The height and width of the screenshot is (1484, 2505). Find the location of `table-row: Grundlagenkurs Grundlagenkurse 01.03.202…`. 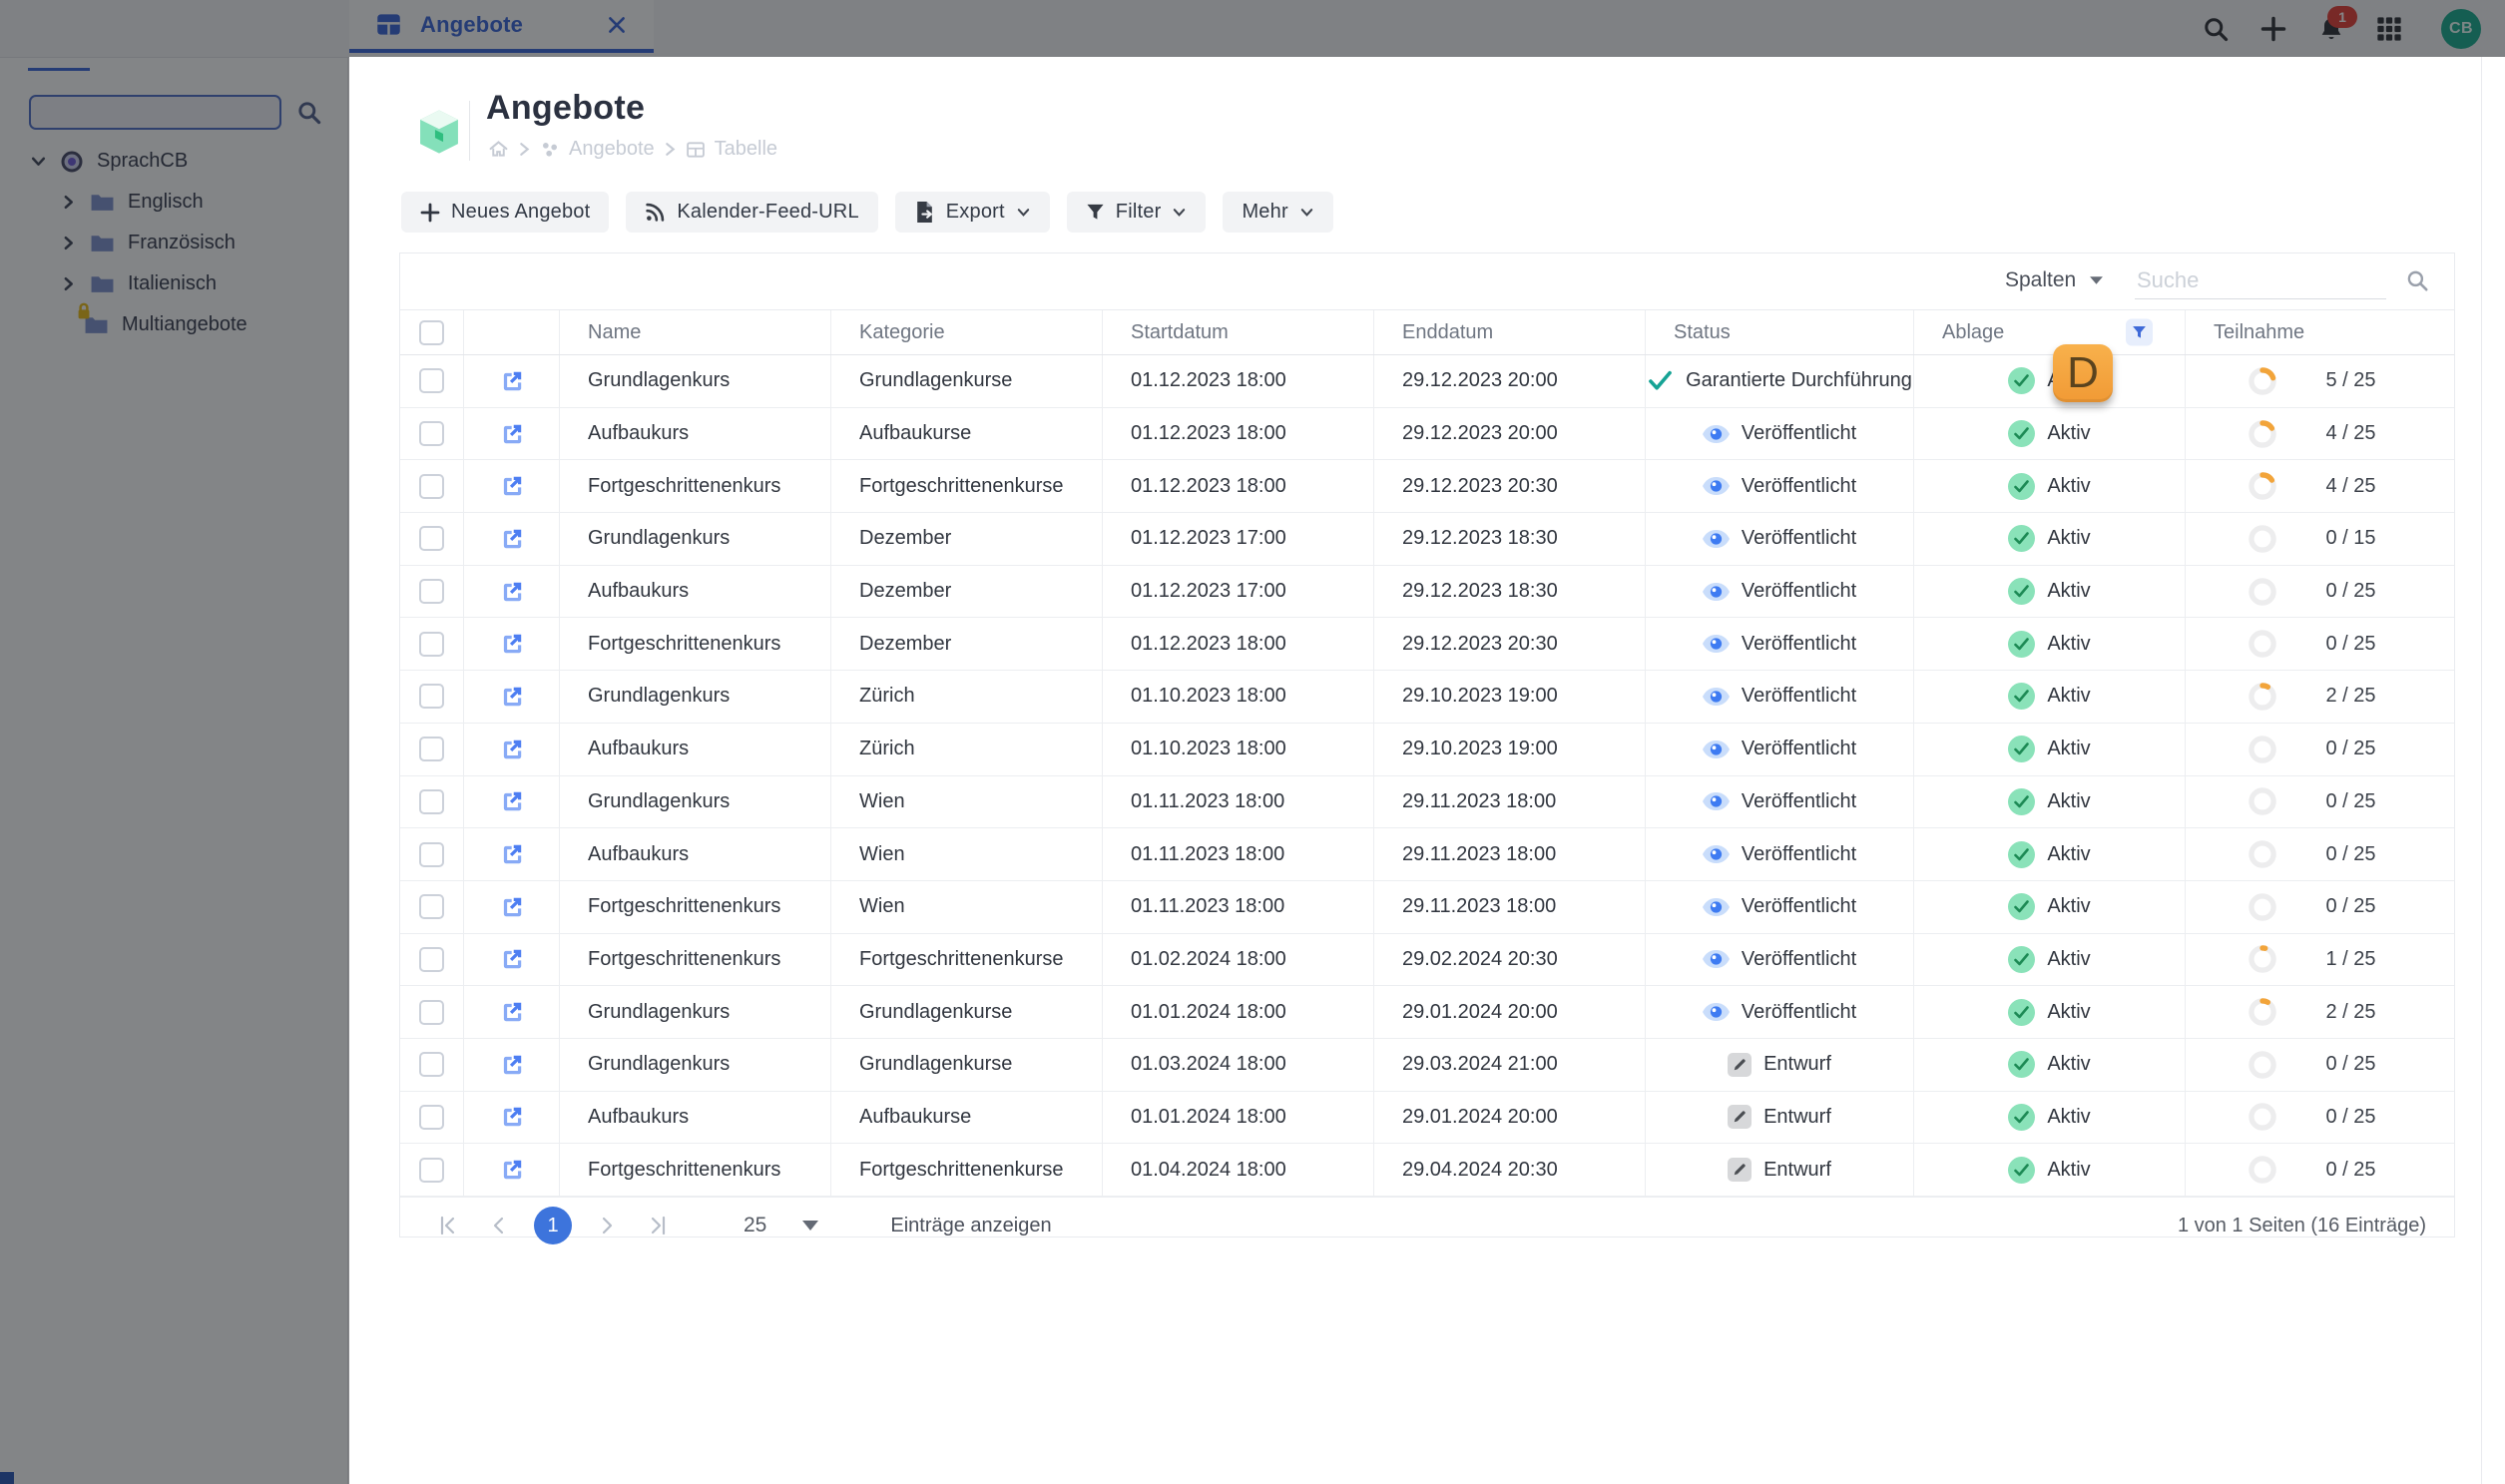

table-row: Grundlagenkurs Grundlagenkurse 01.03.202… is located at coordinates (1427, 1065).